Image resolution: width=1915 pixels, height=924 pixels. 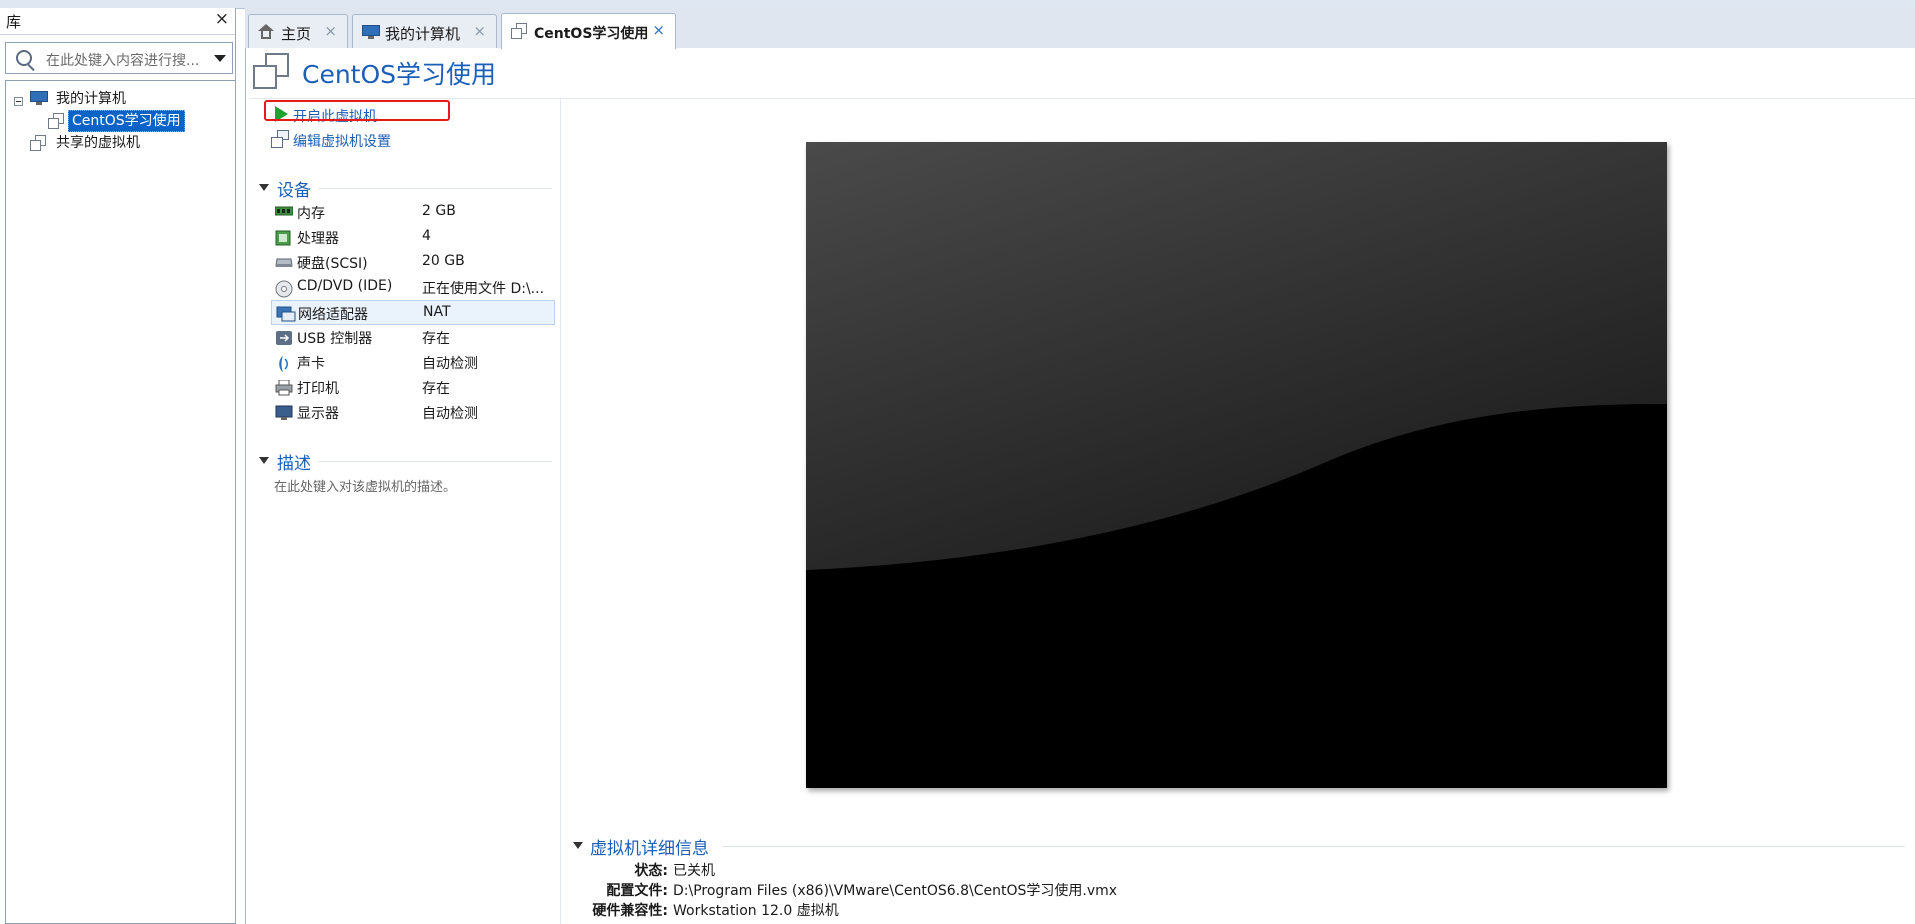 I want to click on tree-collapse-icon, so click(x=18, y=101).